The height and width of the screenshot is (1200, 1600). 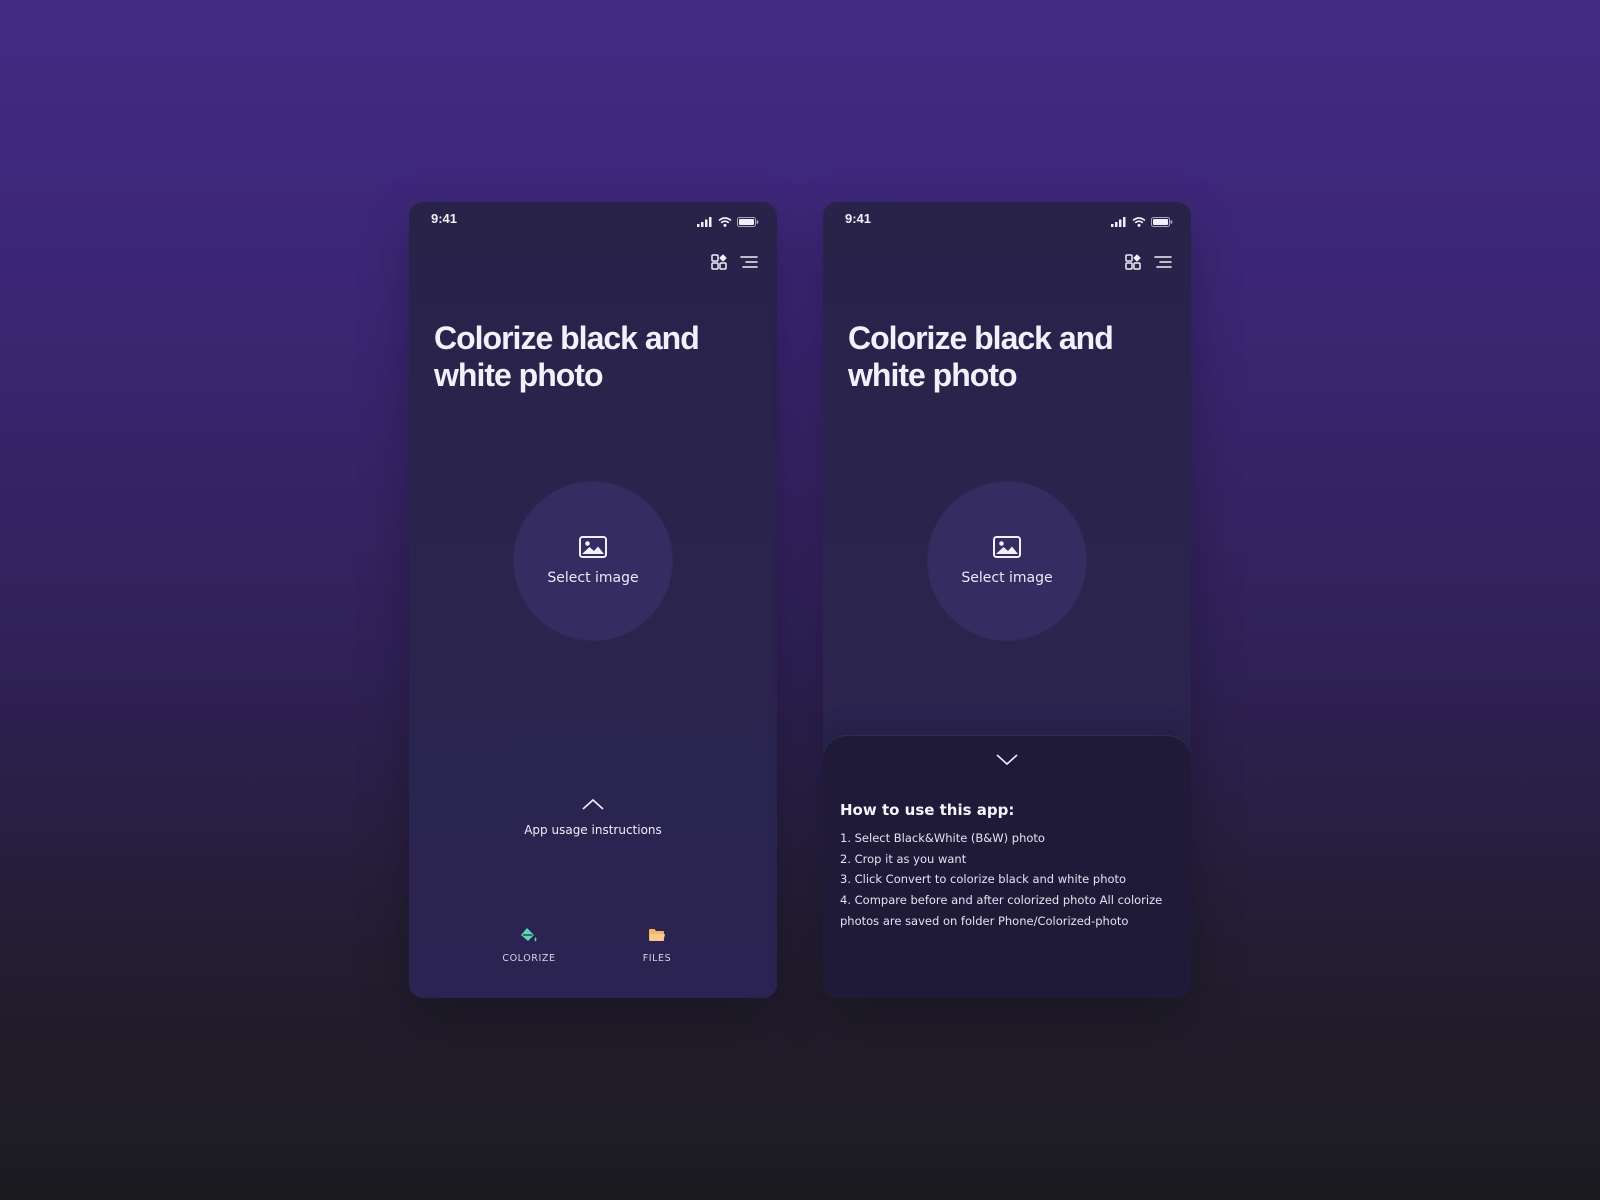 What do you see at coordinates (593, 945) in the screenshot?
I see `bottom-nav: COLORIZE FILES` at bounding box center [593, 945].